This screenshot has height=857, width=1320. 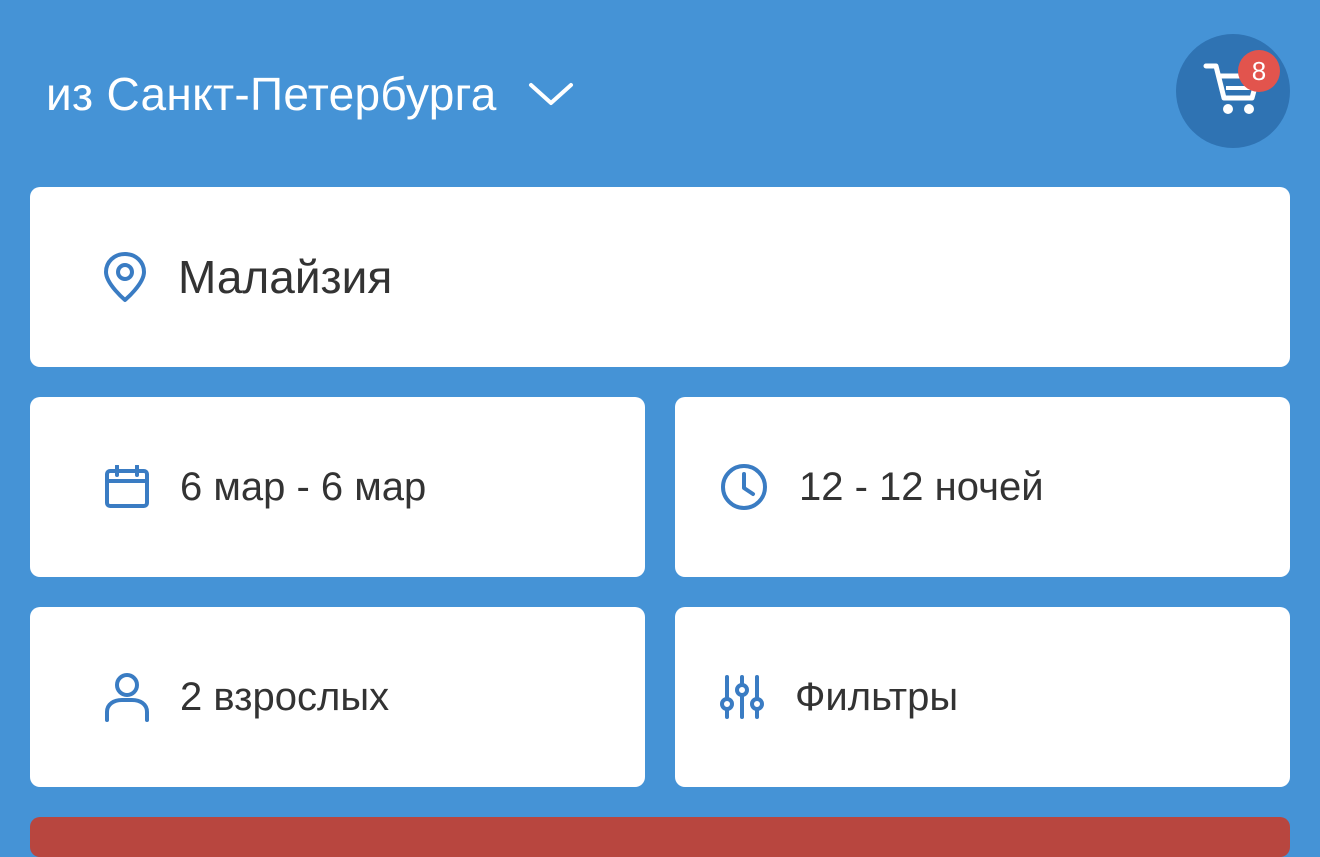 I want to click on filters-label: Фильтры, so click(x=877, y=696).